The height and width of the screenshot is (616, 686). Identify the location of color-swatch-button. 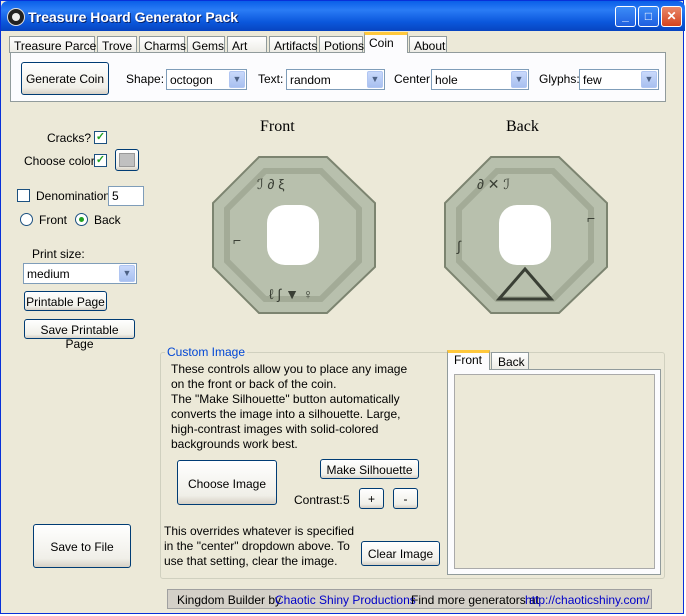
(127, 160).